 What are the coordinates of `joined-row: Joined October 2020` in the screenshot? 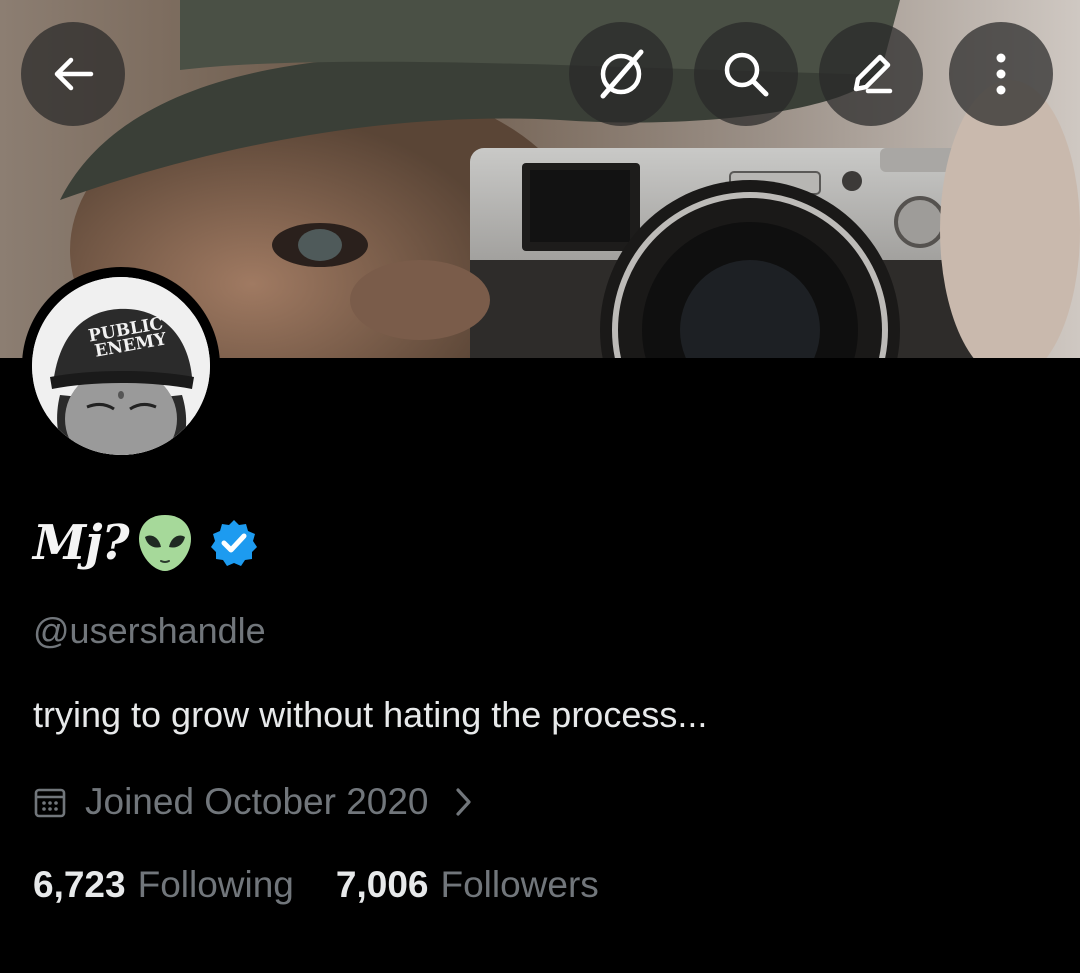 It's located at (254, 802).